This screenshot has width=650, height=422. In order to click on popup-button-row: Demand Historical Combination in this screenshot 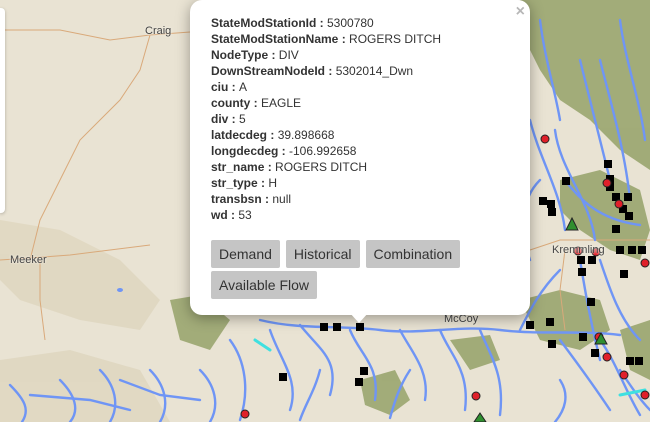, I will do `click(336, 254)`.